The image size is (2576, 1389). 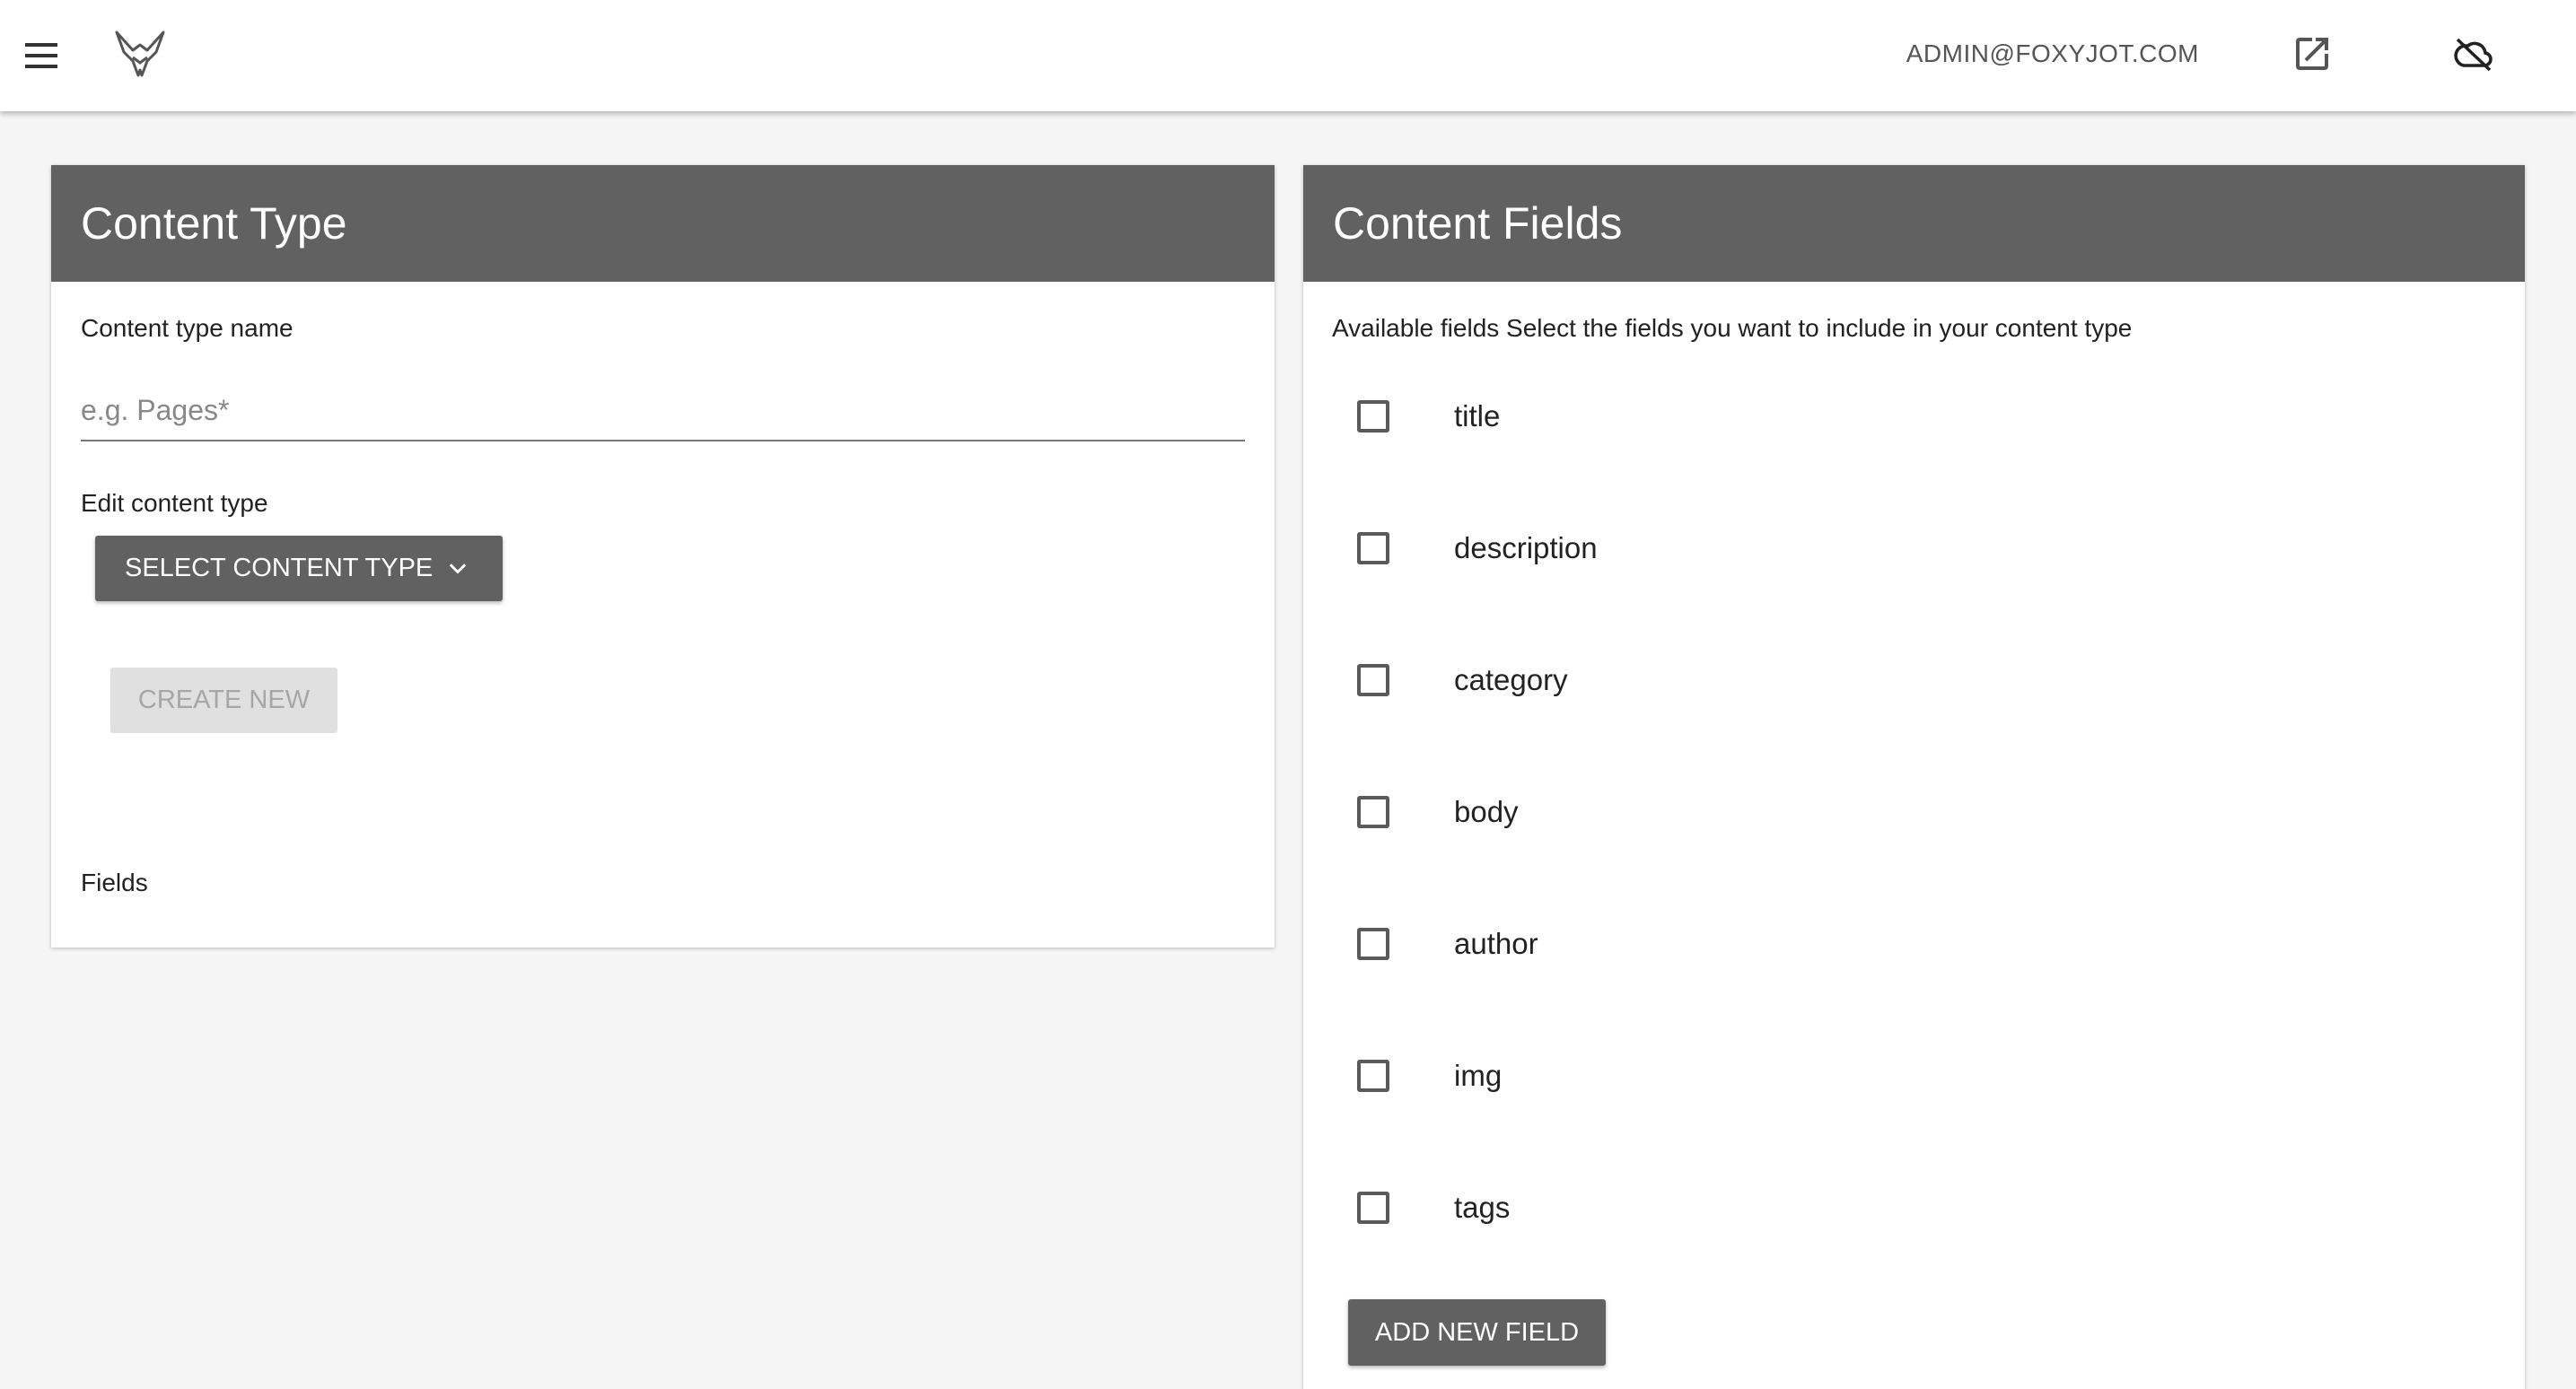 What do you see at coordinates (2019, 54) in the screenshot?
I see `user-email: ADMIN@FOXYJOT.COM` at bounding box center [2019, 54].